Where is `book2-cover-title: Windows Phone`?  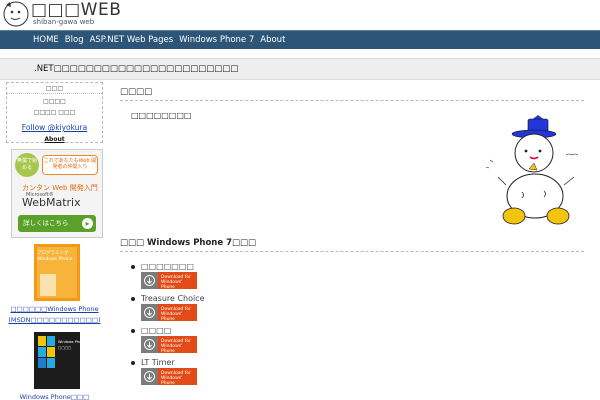
book2-cover-title: Windows Phone is located at coordinates (72, 342).